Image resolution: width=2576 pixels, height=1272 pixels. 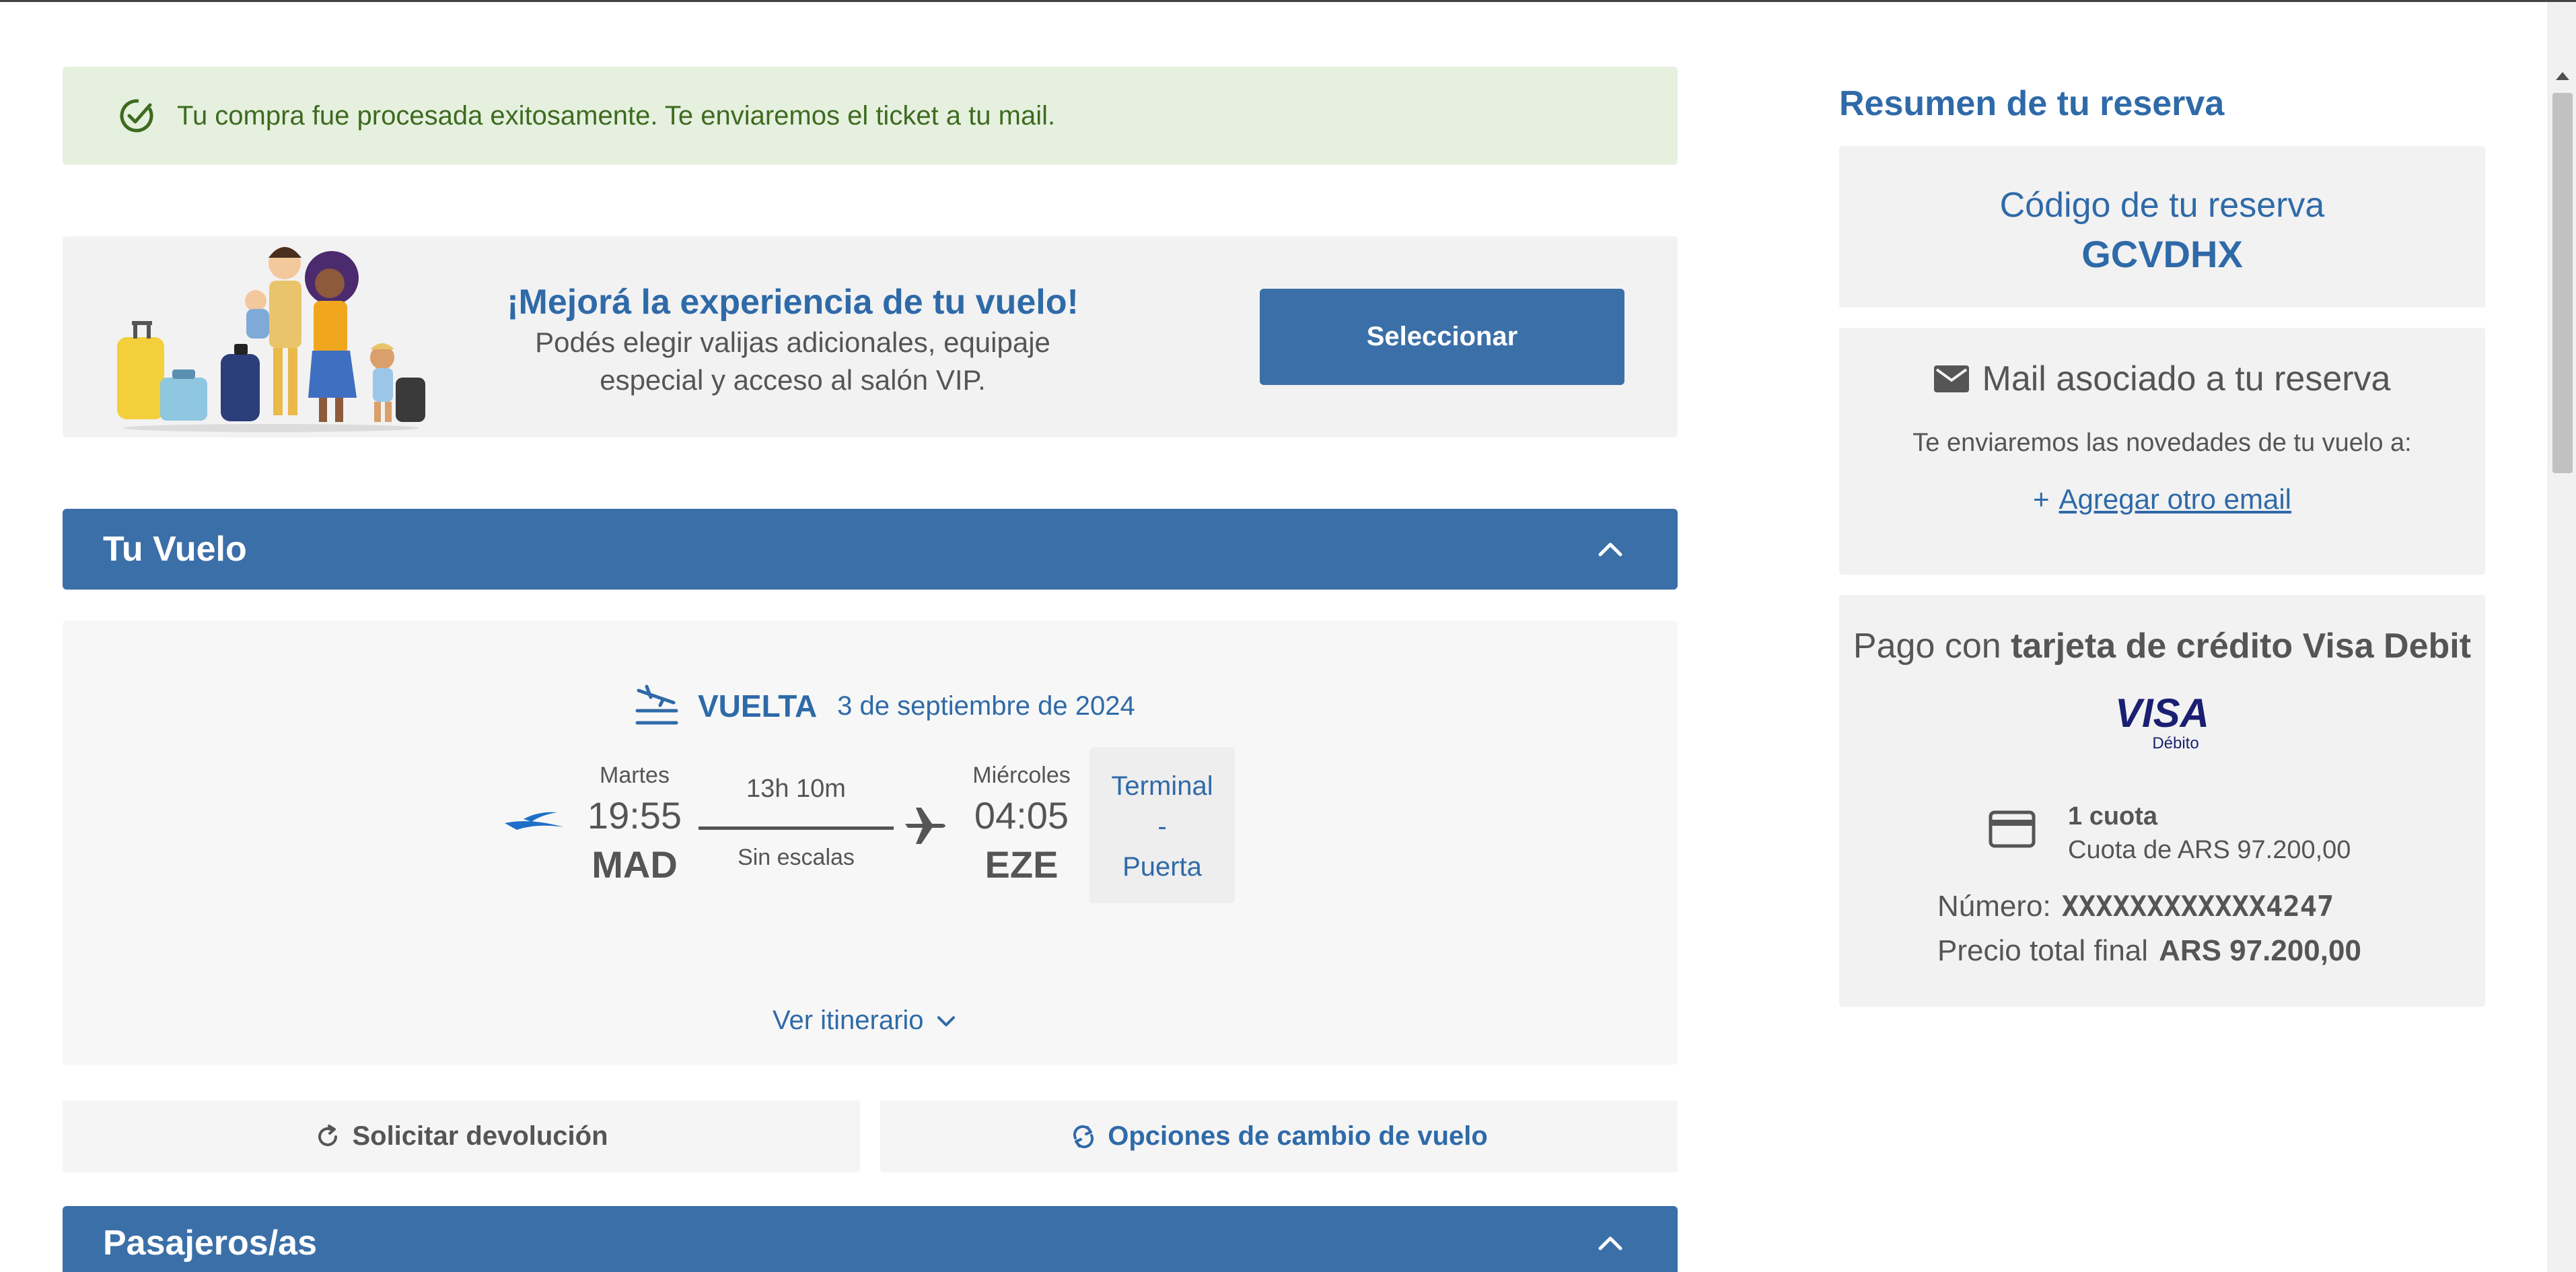 I want to click on arrival-info: Miércoles 04:05 EZE, so click(x=1021, y=824).